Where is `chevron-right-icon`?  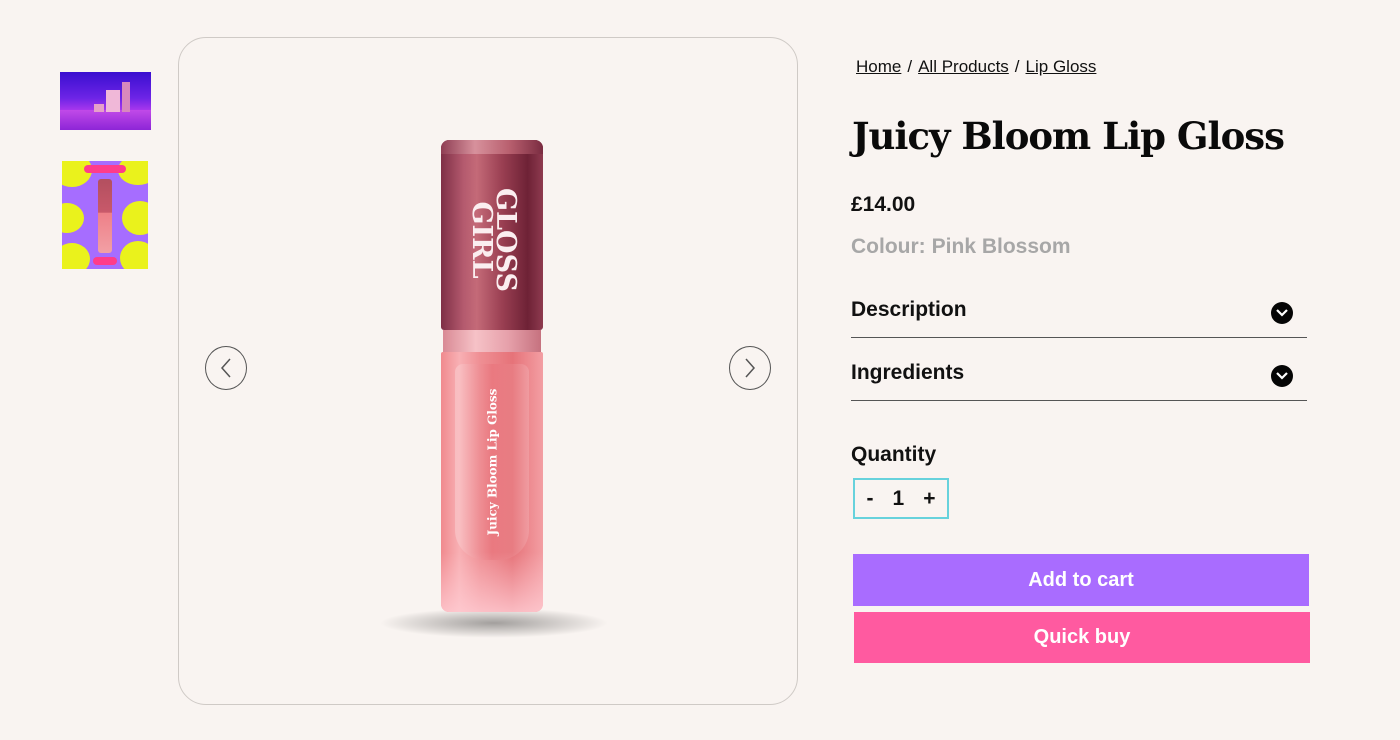
chevron-right-icon is located at coordinates (750, 368).